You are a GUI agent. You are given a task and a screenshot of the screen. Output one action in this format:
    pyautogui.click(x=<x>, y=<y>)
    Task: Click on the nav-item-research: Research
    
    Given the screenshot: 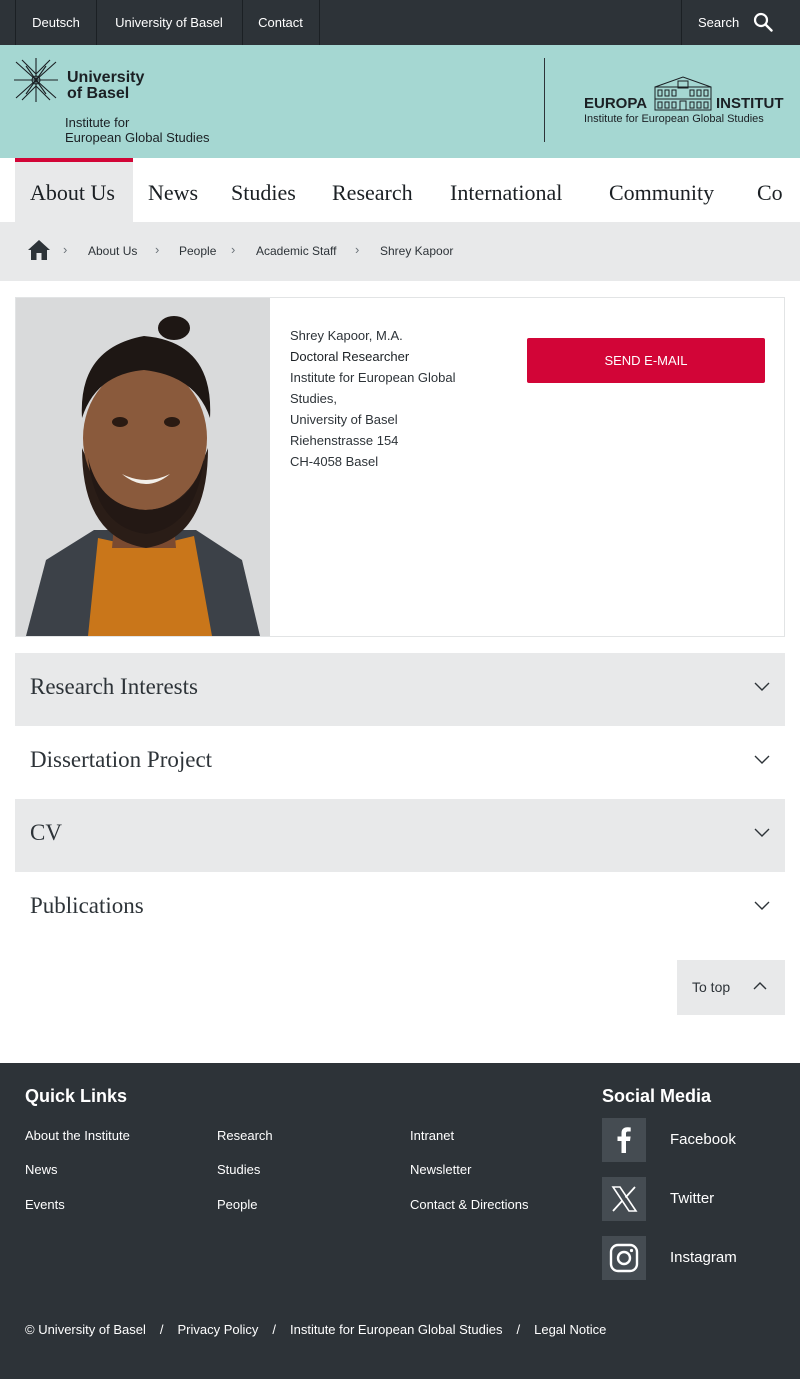 What is the action you would take?
    pyautogui.click(x=372, y=190)
    